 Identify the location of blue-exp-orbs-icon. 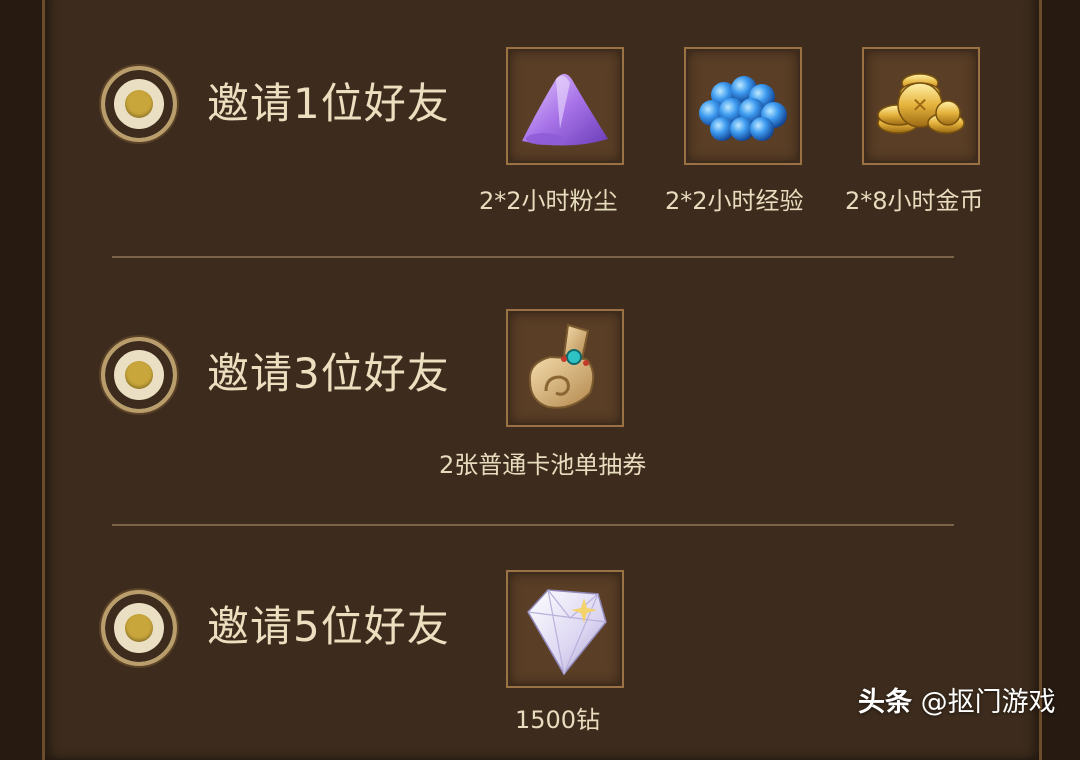
(743, 108).